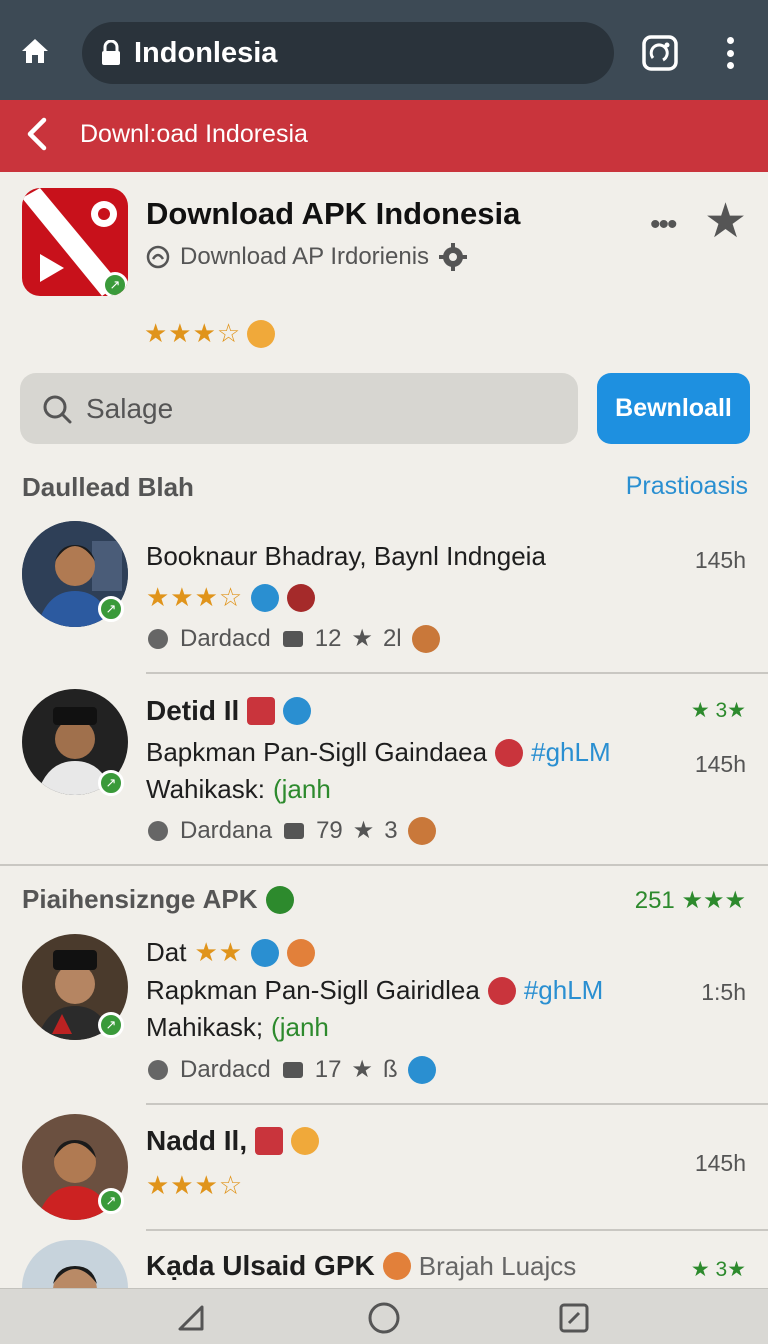 The height and width of the screenshot is (1344, 768). I want to click on count-stars: ★★★, so click(713, 900).